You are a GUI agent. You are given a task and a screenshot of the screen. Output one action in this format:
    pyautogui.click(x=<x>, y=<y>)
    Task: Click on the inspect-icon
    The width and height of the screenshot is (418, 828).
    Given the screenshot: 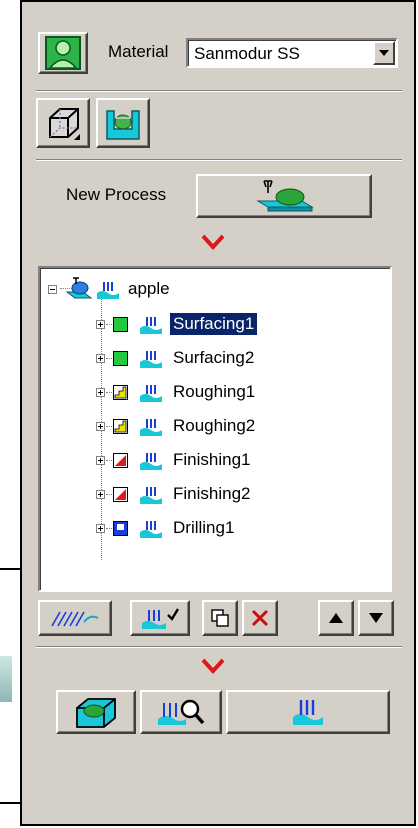 What is the action you would take?
    pyautogui.click(x=181, y=712)
    